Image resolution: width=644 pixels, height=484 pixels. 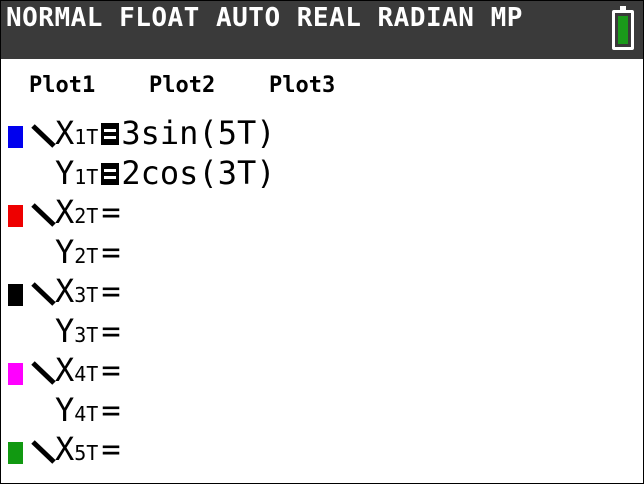 I want to click on equation-content: X4T=, so click(x=88, y=372).